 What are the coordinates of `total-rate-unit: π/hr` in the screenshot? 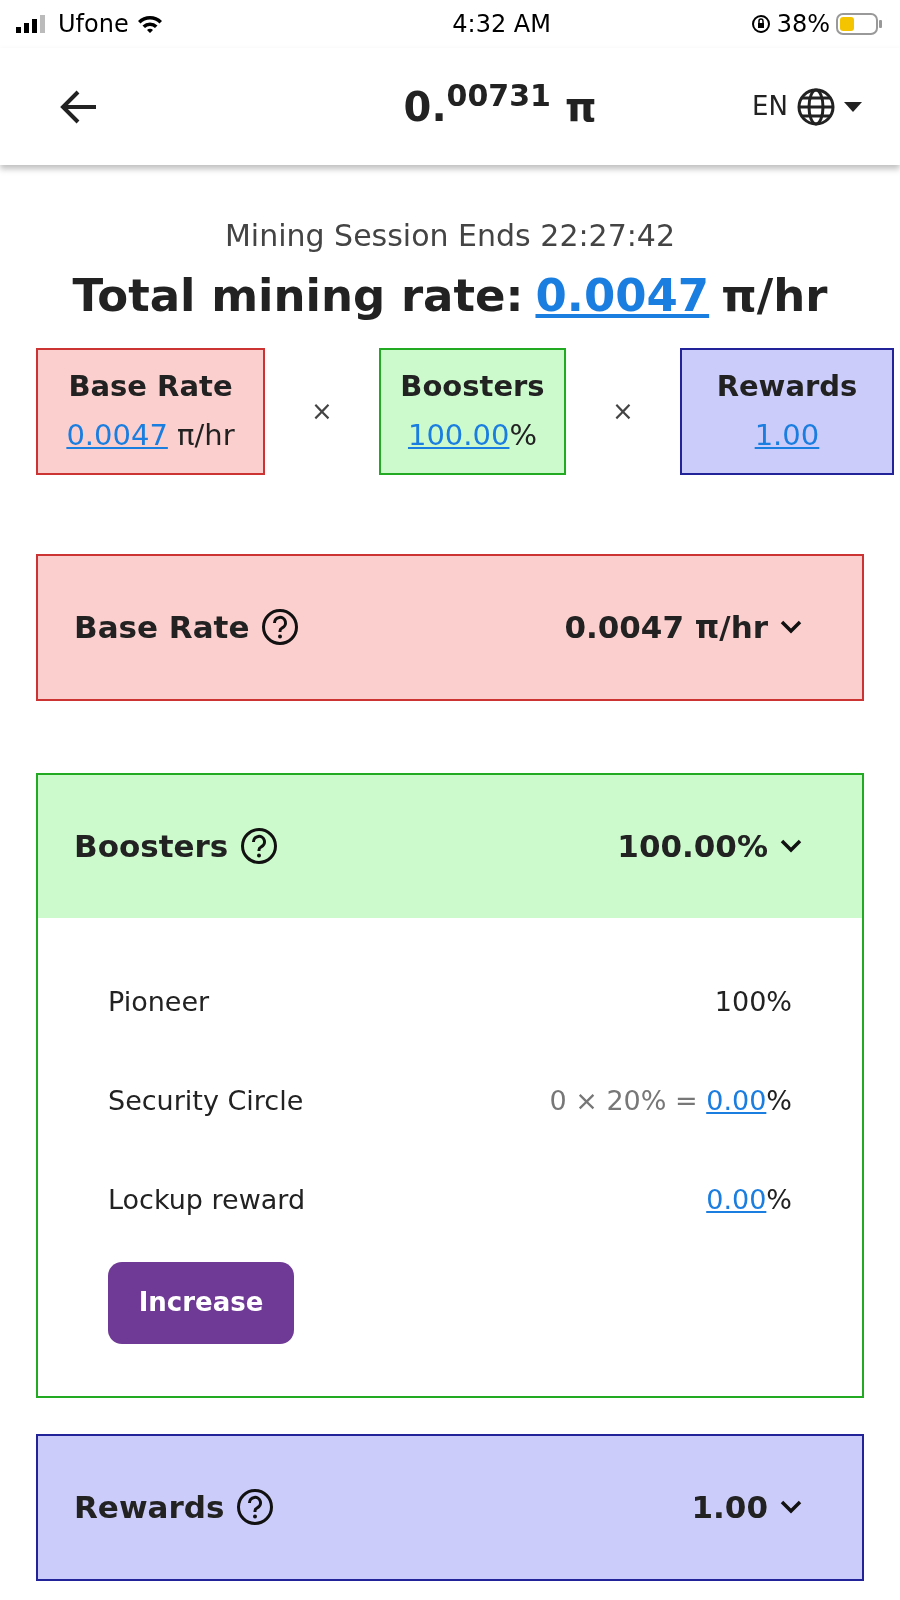 It's located at (774, 296).